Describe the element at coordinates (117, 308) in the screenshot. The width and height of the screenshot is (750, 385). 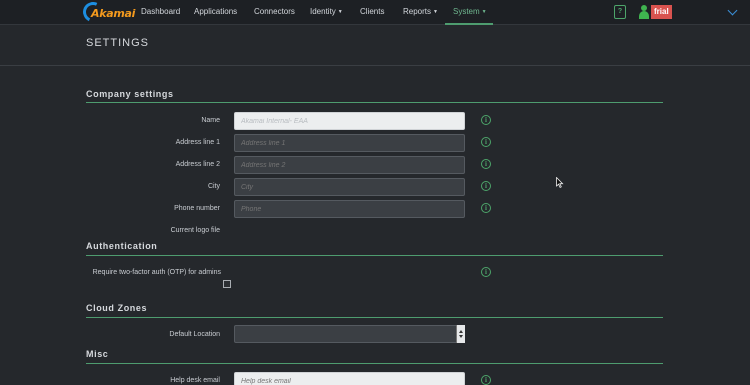
I see `section-title-cloud-zones: Cloud Zones` at that location.